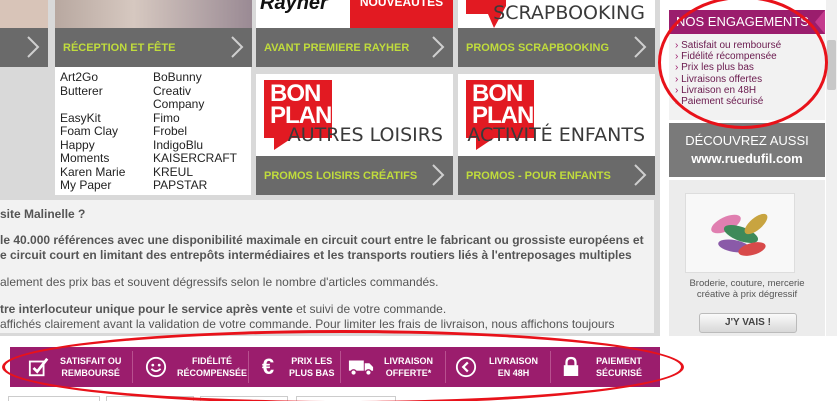  What do you see at coordinates (92, 91) in the screenshot?
I see `brand-link: Butterer` at bounding box center [92, 91].